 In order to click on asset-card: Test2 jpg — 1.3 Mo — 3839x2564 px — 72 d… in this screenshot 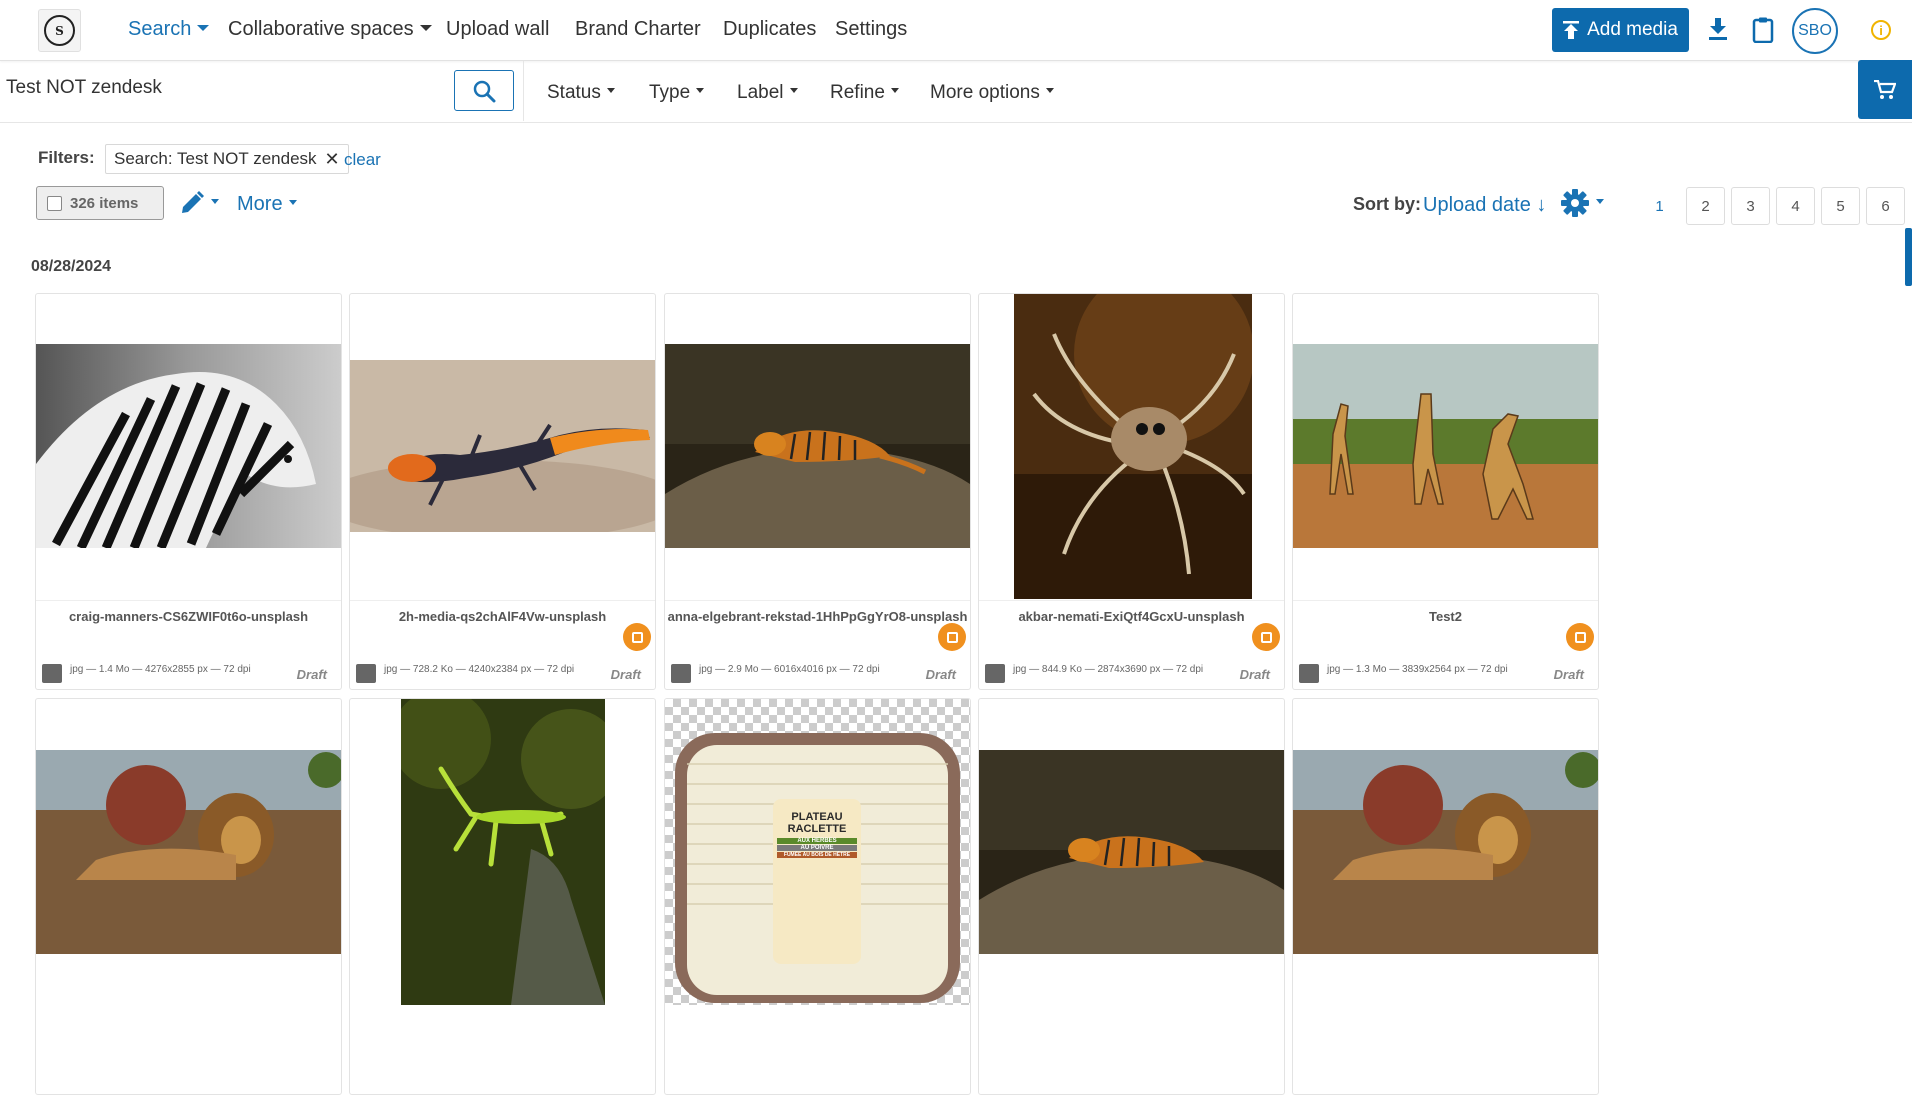, I will do `click(1445, 491)`.